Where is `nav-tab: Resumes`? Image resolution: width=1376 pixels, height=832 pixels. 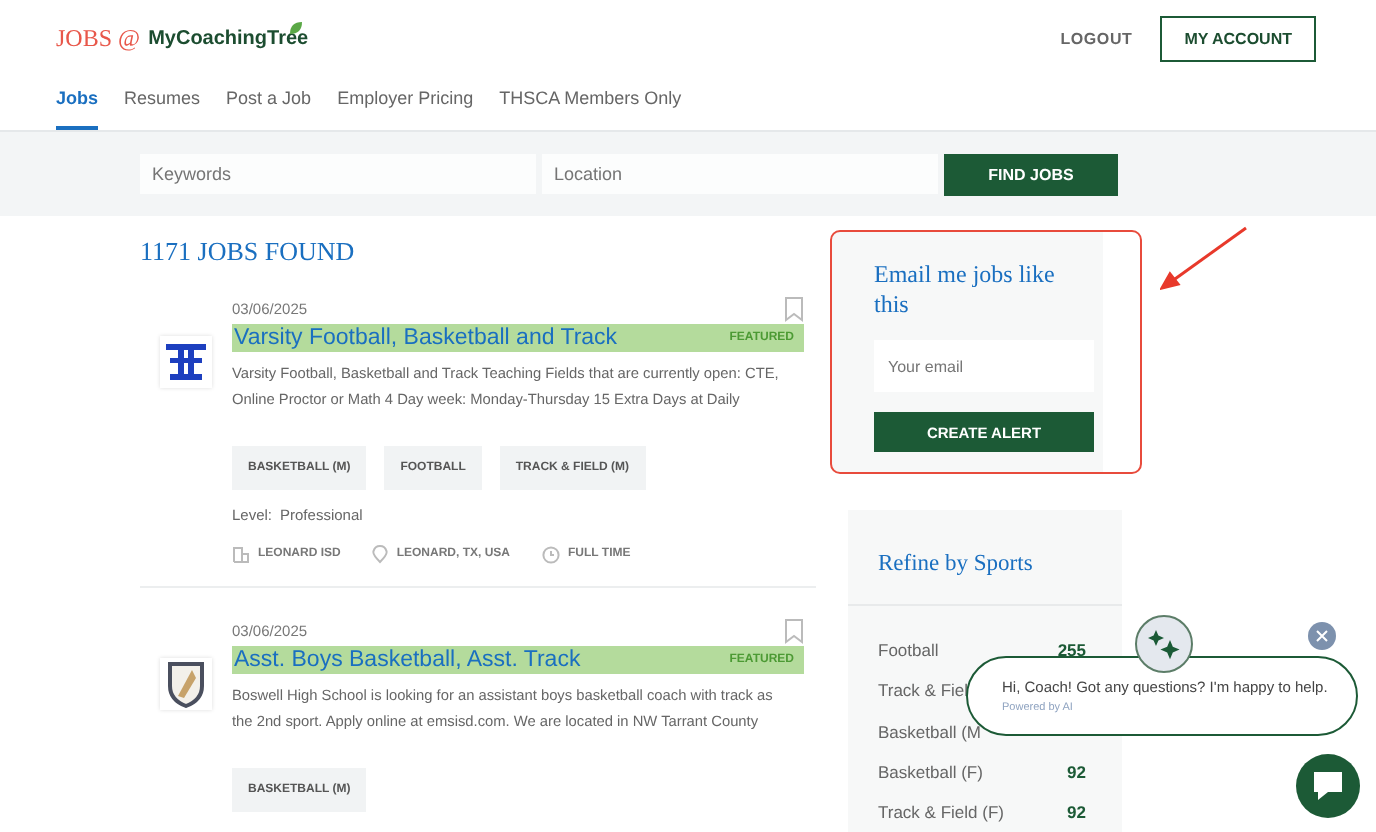
nav-tab: Resumes is located at coordinates (162, 106).